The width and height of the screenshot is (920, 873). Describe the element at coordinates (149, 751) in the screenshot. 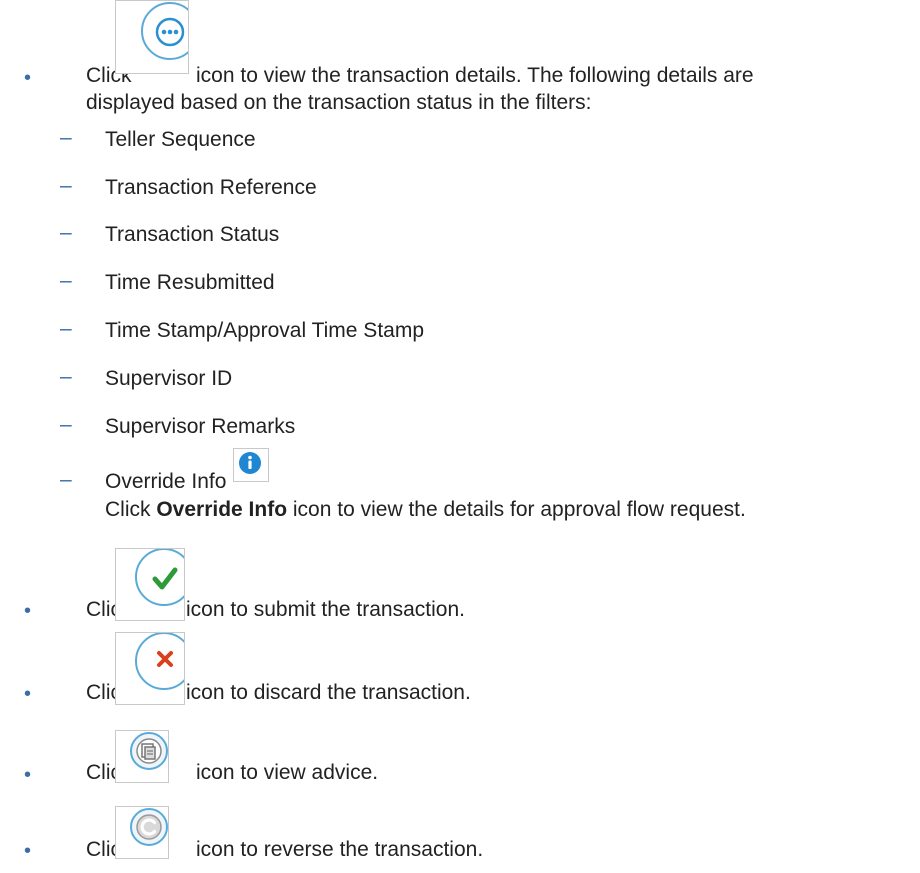

I see `view-advice-icon` at that location.